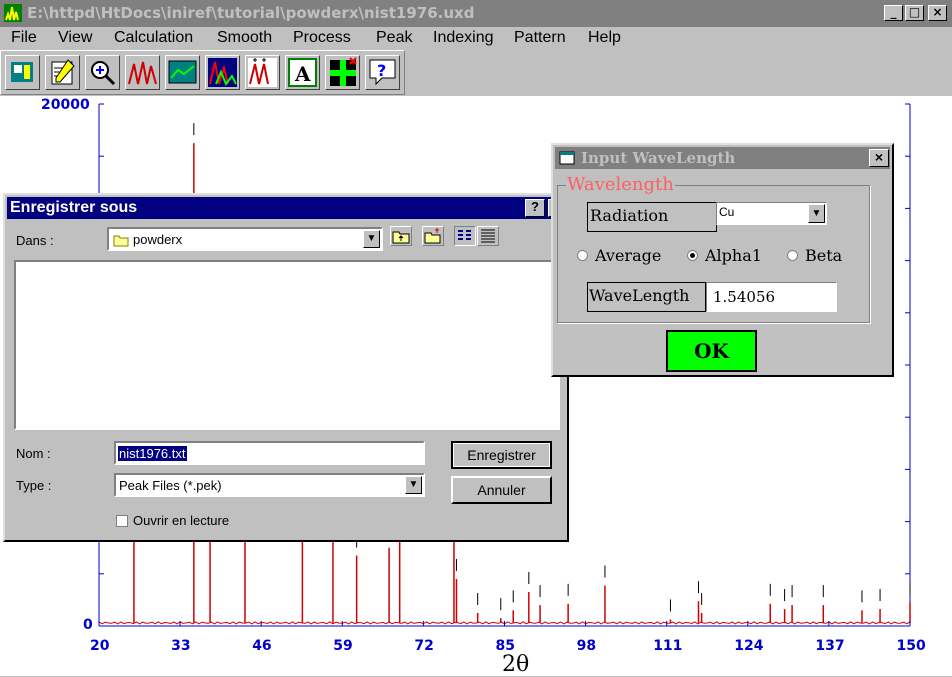 The width and height of the screenshot is (952, 677). What do you see at coordinates (629, 215) in the screenshot?
I see `radiation-label: Radiation` at bounding box center [629, 215].